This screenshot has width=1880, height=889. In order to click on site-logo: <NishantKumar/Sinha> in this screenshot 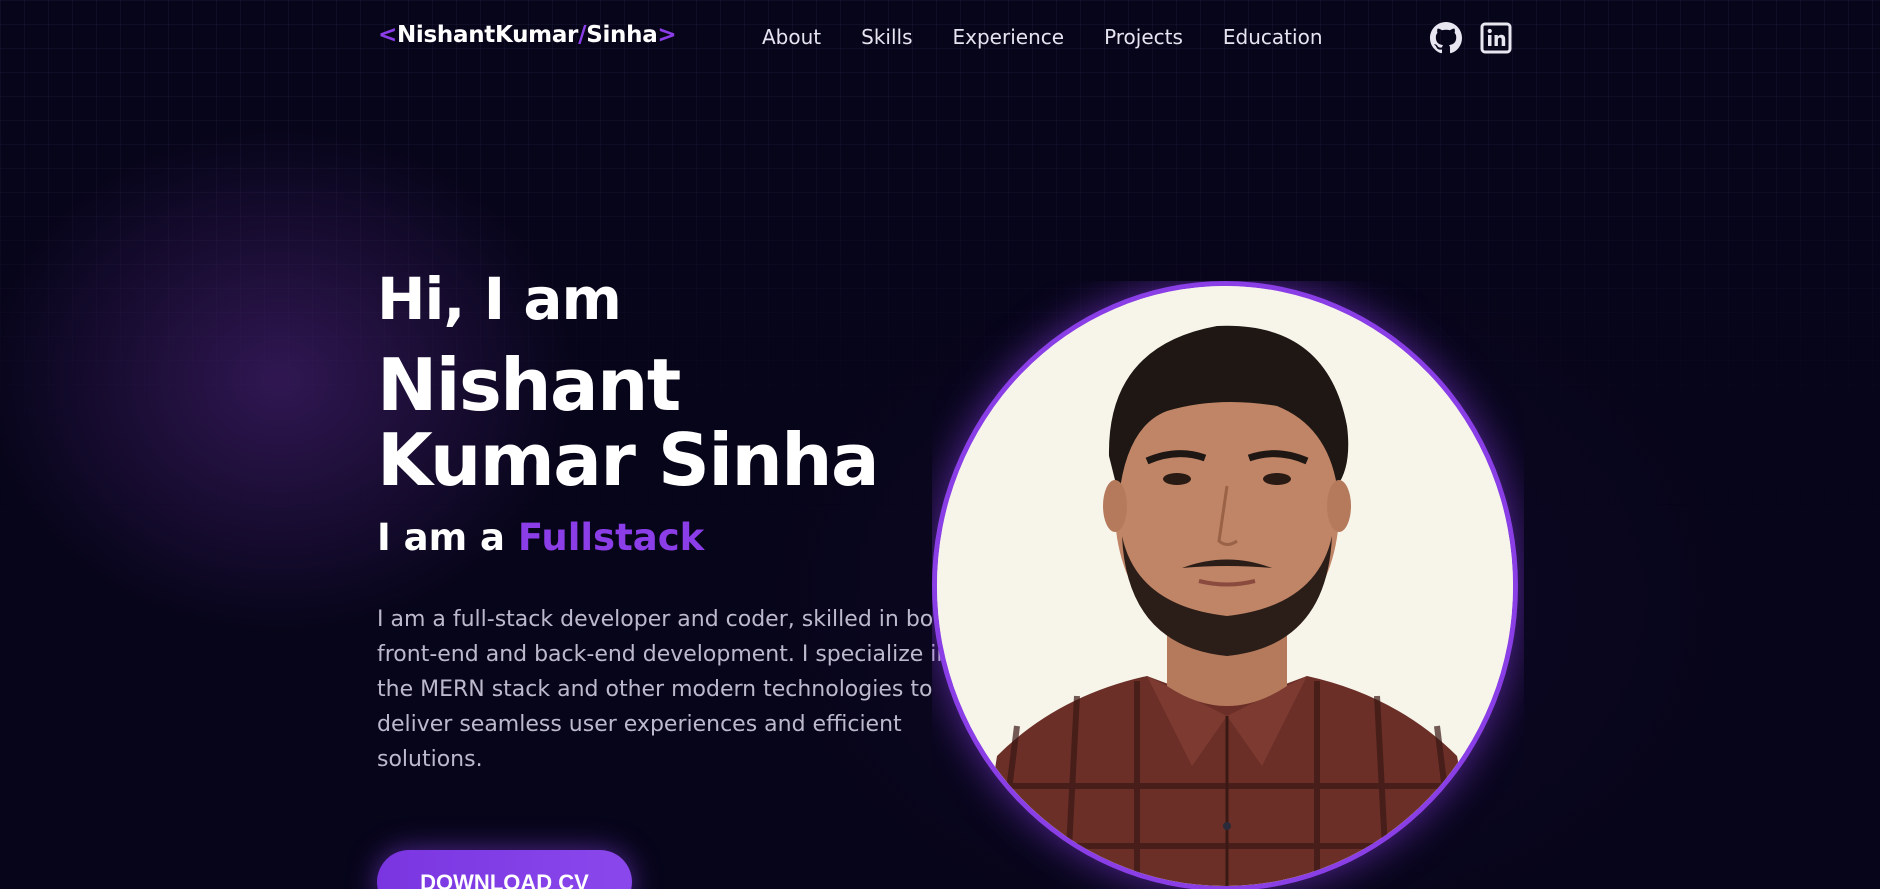, I will do `click(527, 35)`.